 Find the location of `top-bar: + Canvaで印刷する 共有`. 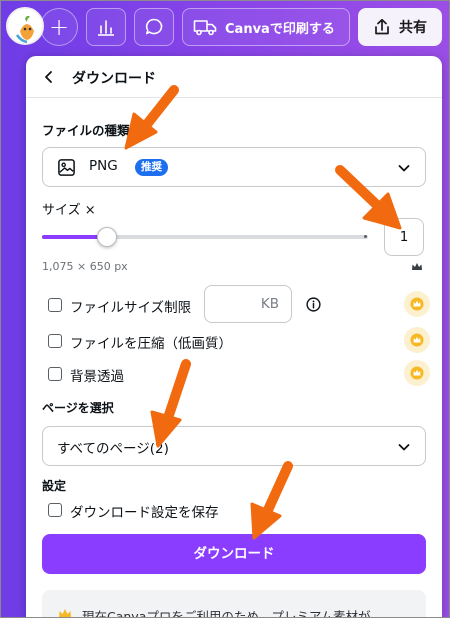

top-bar: + Canvaで印刷する 共有 is located at coordinates (225, 28).